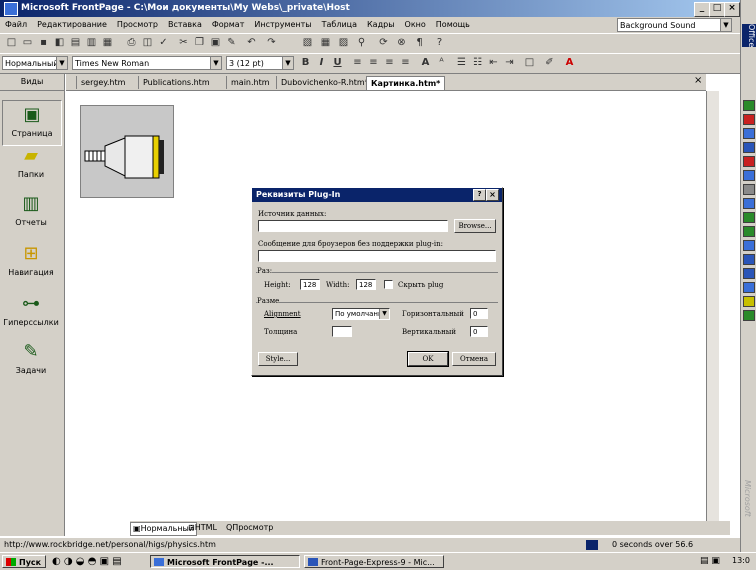 Image resolution: width=756 pixels, height=570 pixels. Describe the element at coordinates (107, 43) in the screenshot. I see `hyperlinks-icon: ▦` at that location.